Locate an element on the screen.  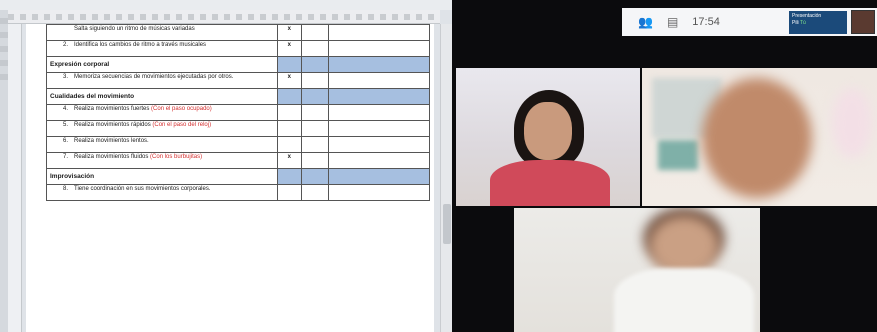
section-title: Expresión corporal is located at coordinates (162, 64).